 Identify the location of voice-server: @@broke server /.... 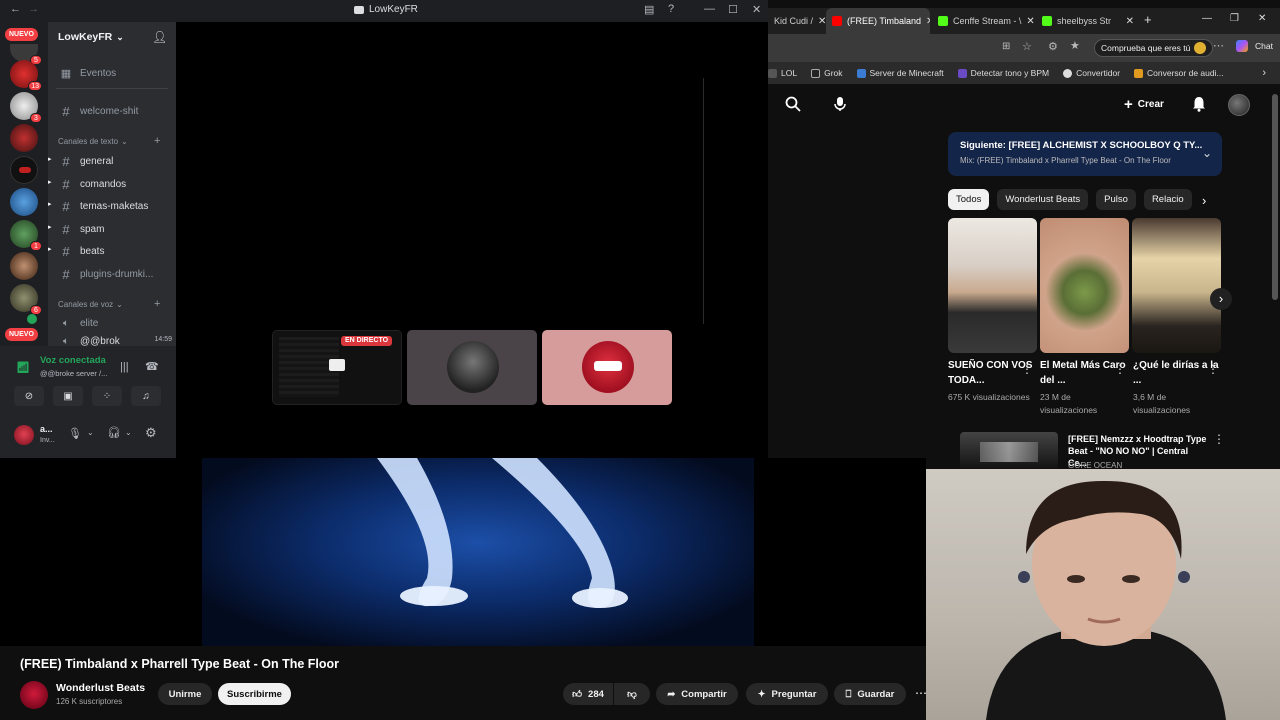
(73, 373).